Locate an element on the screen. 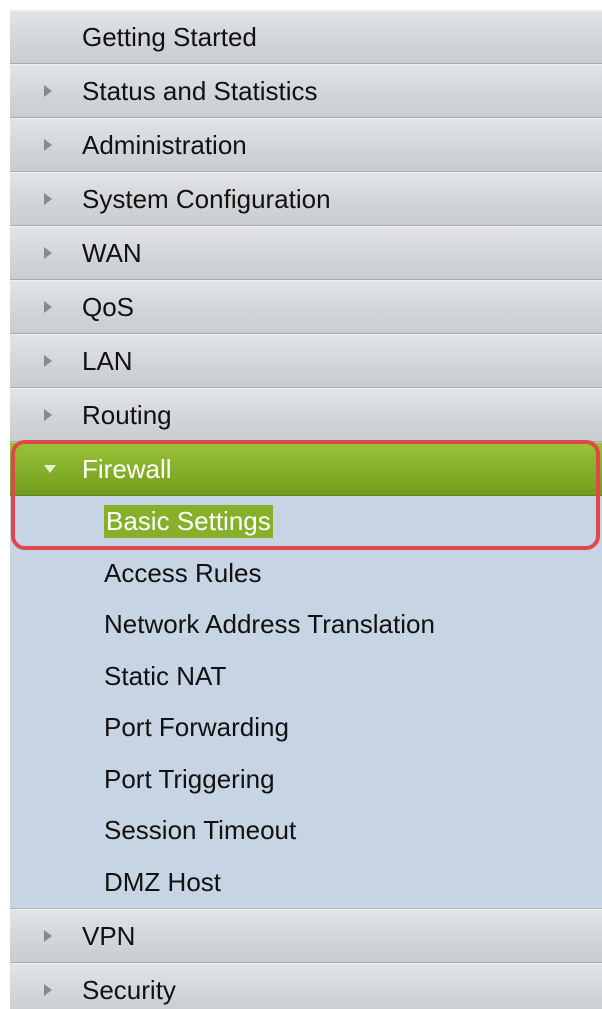 This screenshot has width=602, height=1009. submenu-item-label: Static NAT is located at coordinates (165, 675).